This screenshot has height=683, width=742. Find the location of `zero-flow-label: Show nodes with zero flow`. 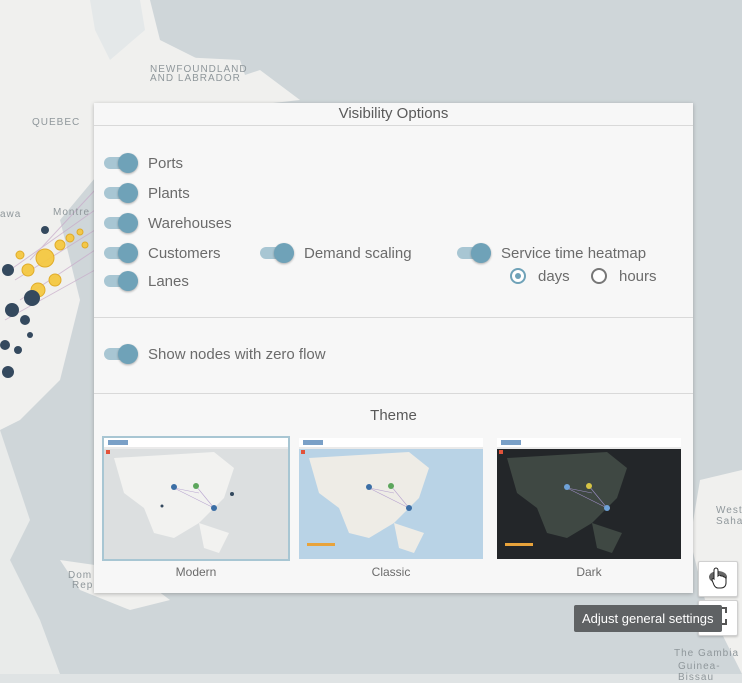

zero-flow-label: Show nodes with zero flow is located at coordinates (237, 354).